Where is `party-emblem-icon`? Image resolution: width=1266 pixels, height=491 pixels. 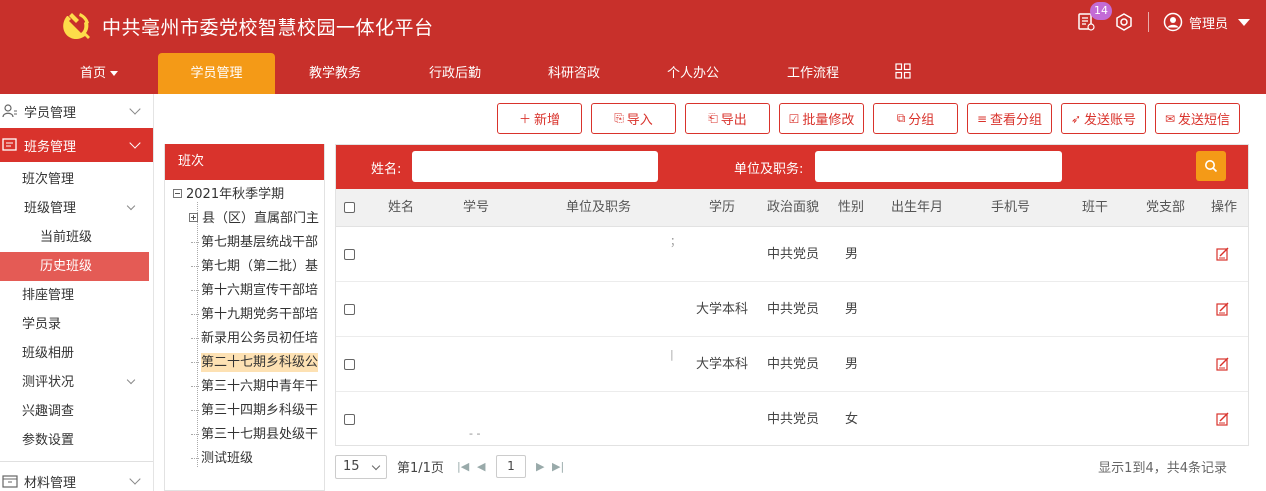
party-emblem-icon is located at coordinates (76, 26).